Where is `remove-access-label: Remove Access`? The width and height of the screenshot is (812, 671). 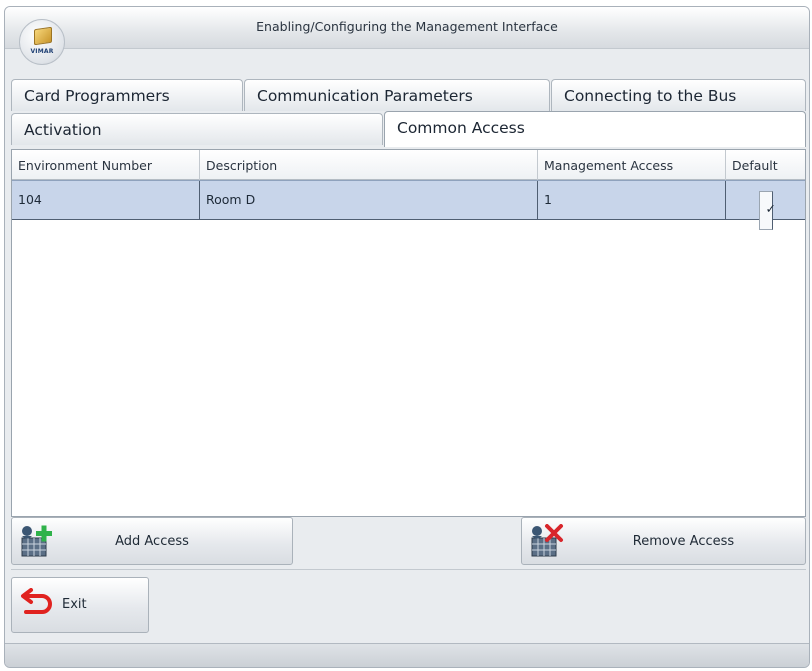 remove-access-label: Remove Access is located at coordinates (683, 541).